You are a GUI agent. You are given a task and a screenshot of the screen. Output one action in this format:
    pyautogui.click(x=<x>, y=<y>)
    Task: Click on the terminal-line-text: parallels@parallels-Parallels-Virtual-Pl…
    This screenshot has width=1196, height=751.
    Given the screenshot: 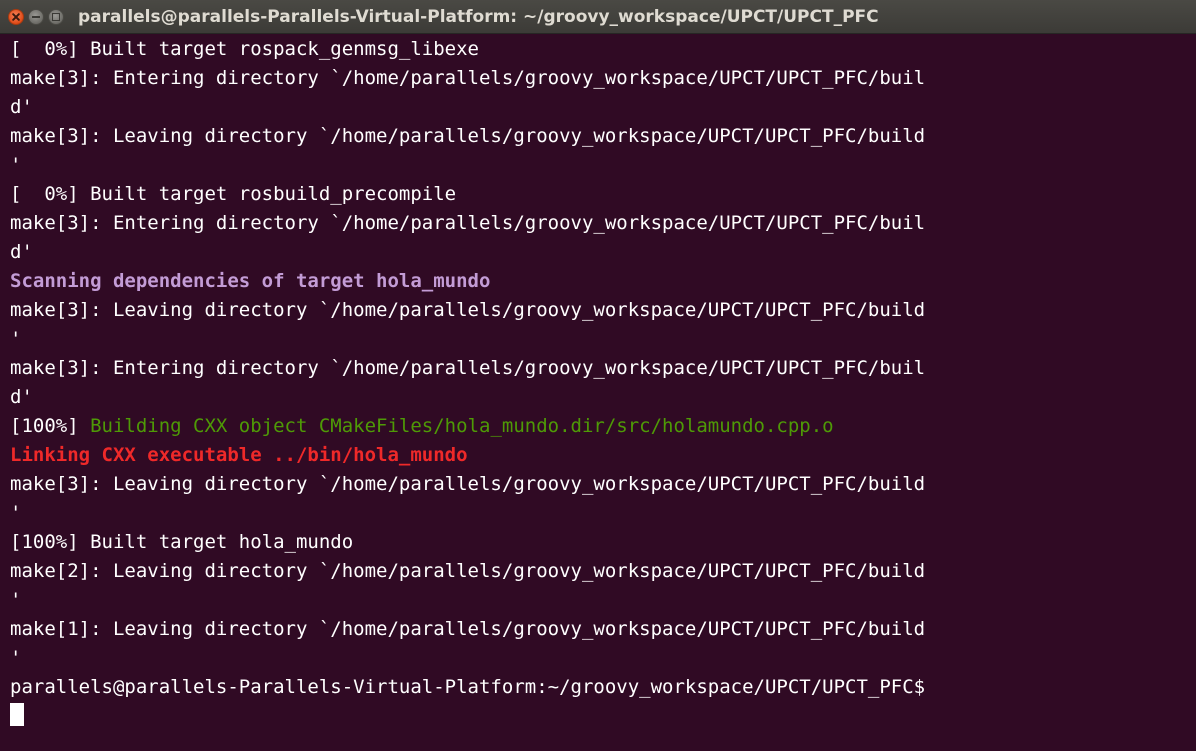 What is the action you would take?
    pyautogui.click(x=468, y=687)
    